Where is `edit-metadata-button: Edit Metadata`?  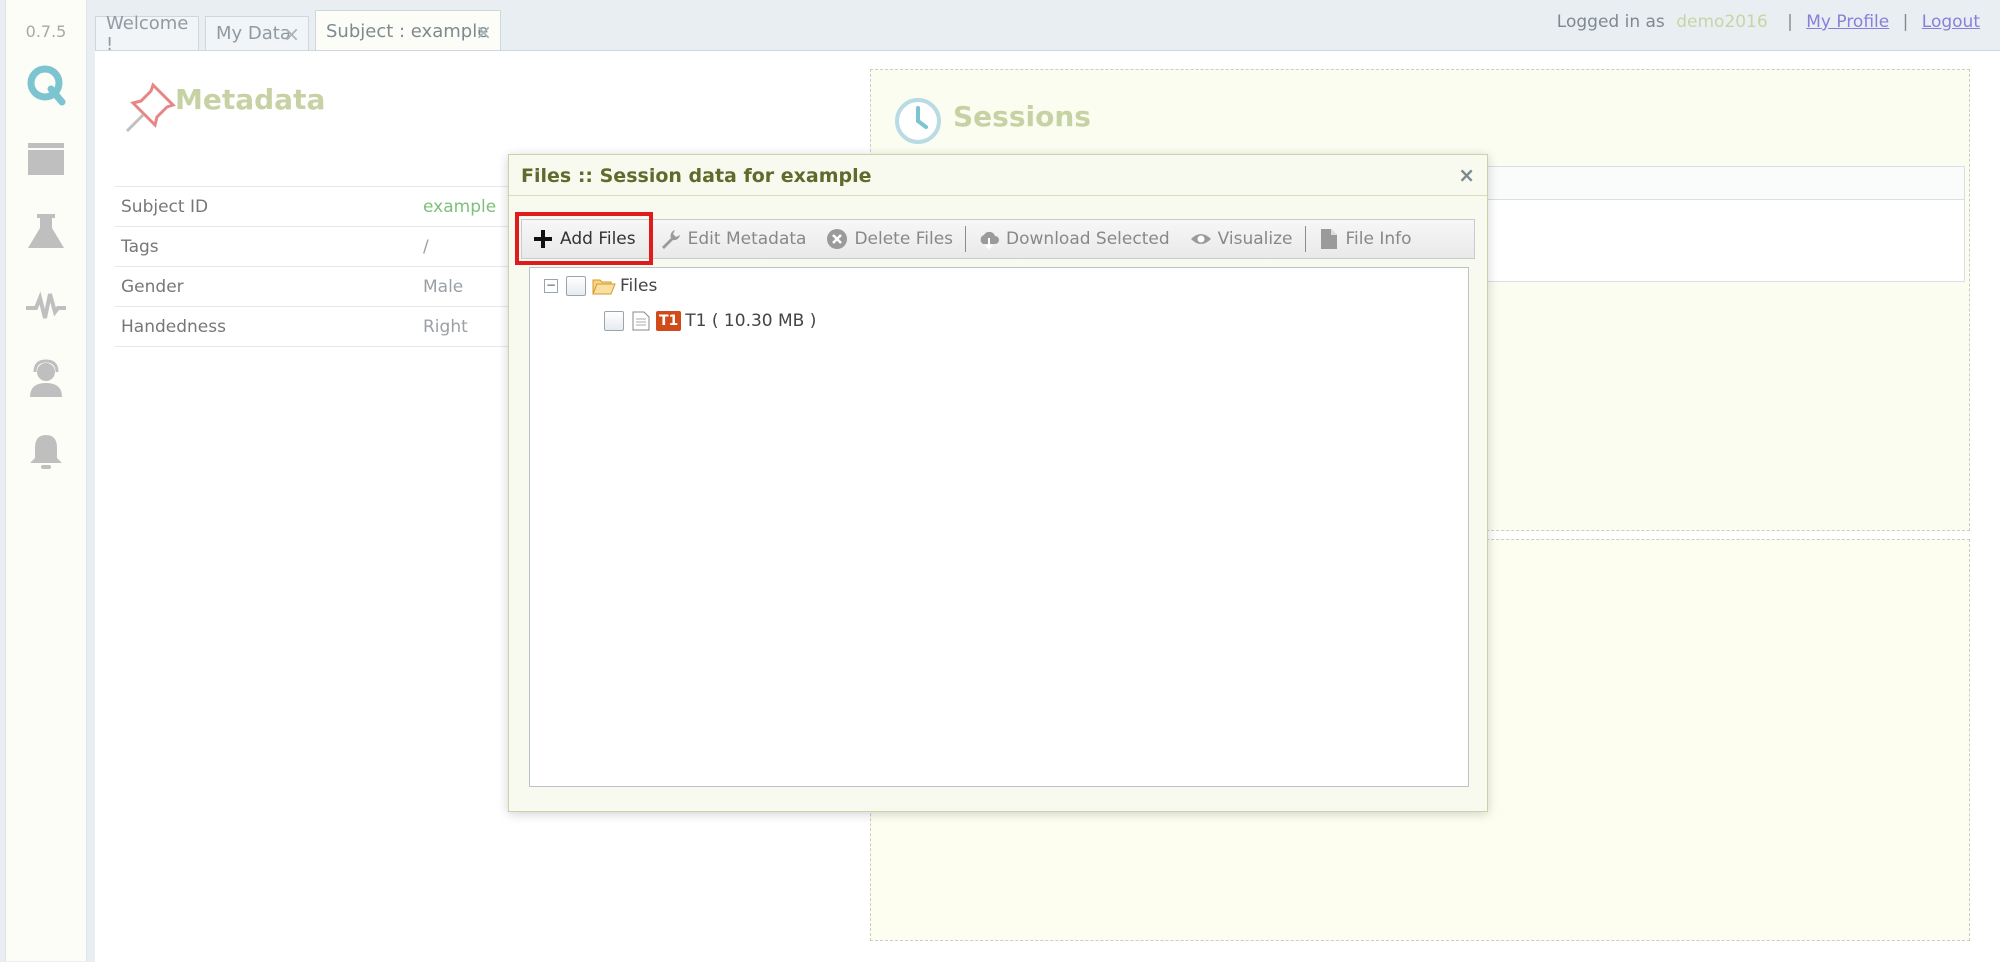 edit-metadata-button: Edit Metadata is located at coordinates (733, 239).